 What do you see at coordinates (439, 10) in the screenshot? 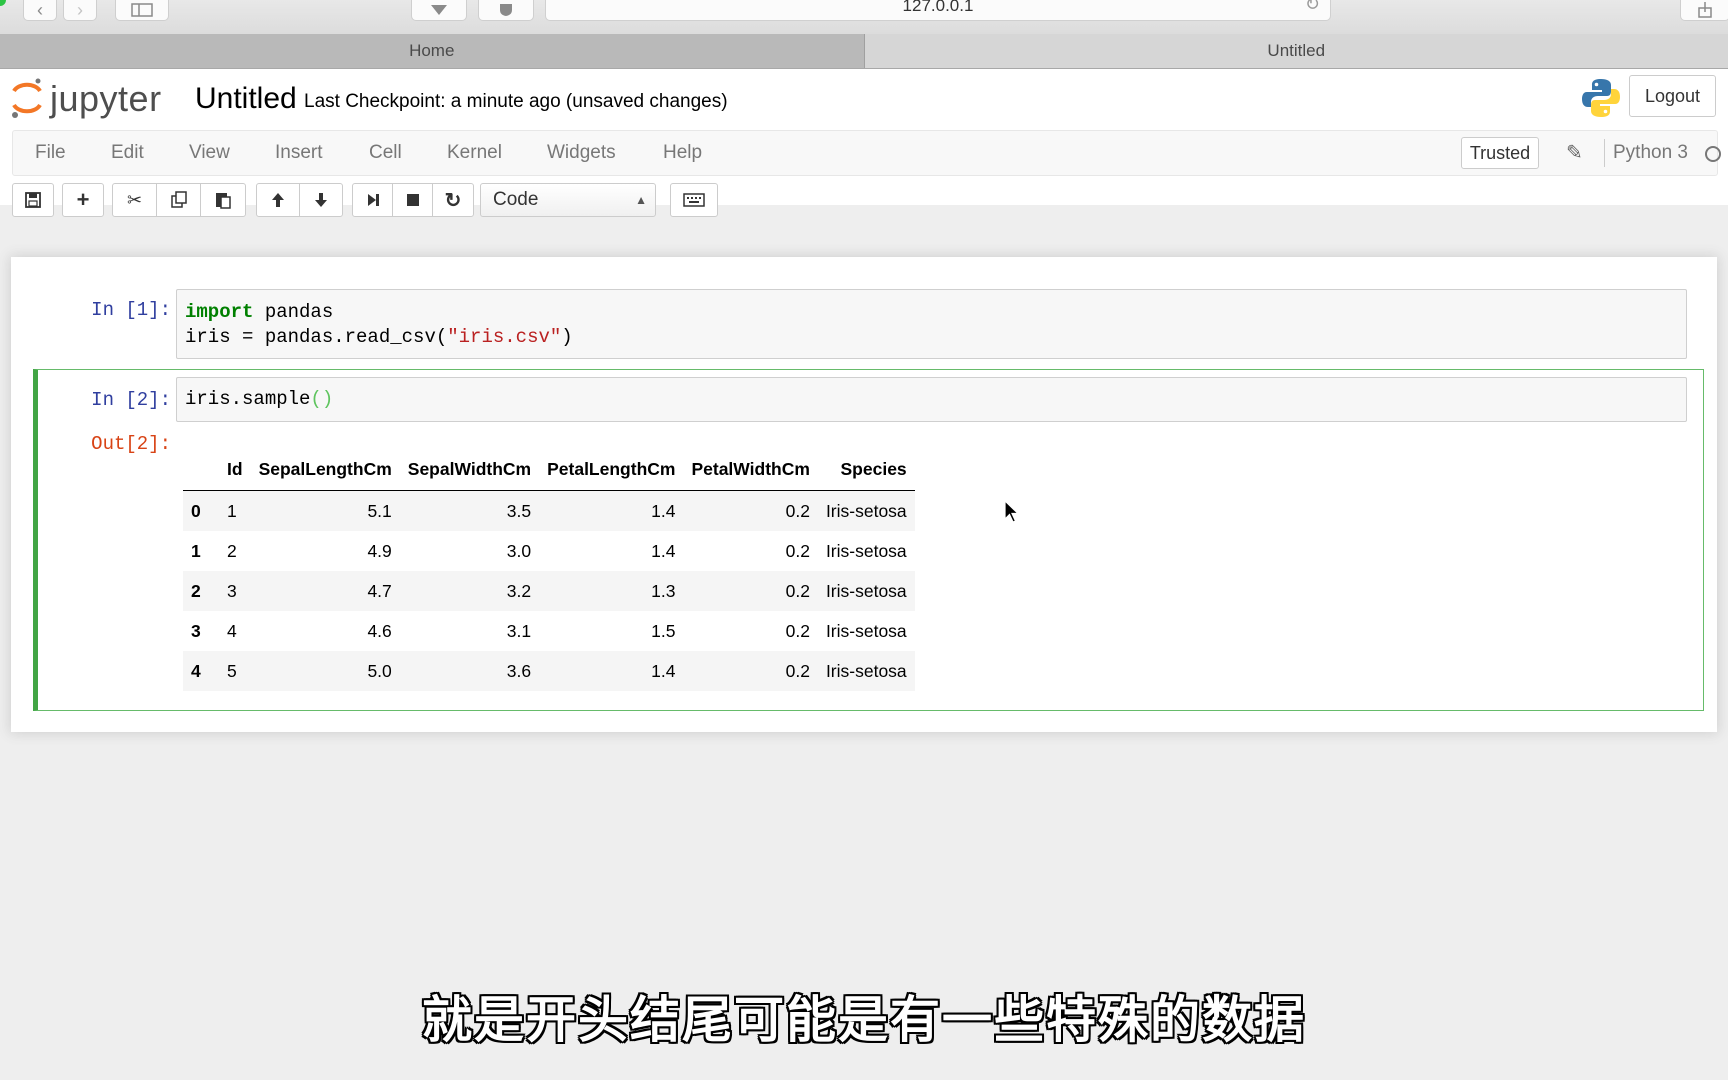
I see `extension-icon` at bounding box center [439, 10].